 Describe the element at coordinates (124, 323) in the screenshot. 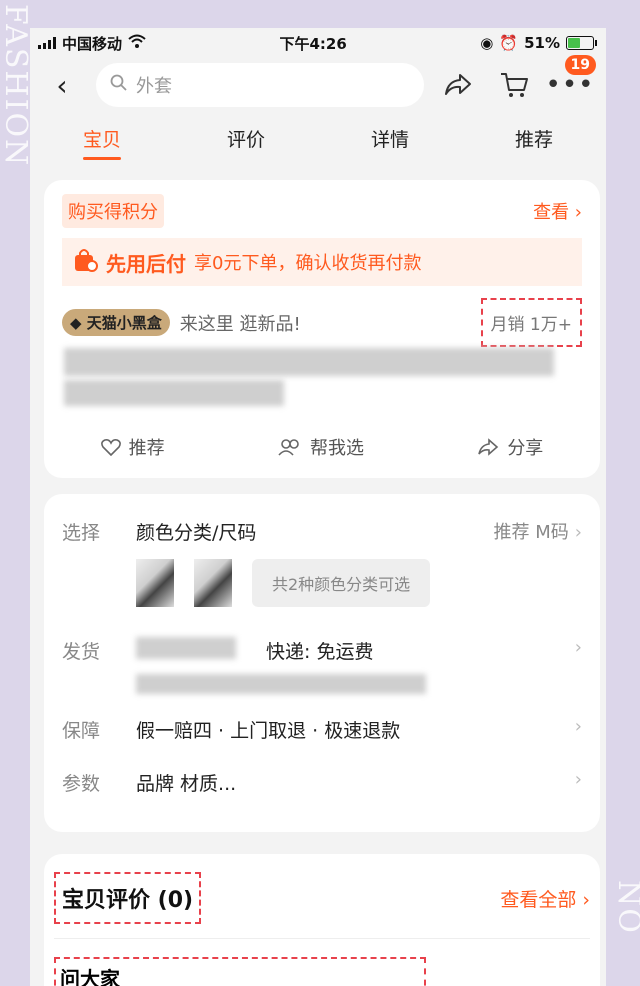

I see `tmall-box-label: 天猫小黑盒` at that location.